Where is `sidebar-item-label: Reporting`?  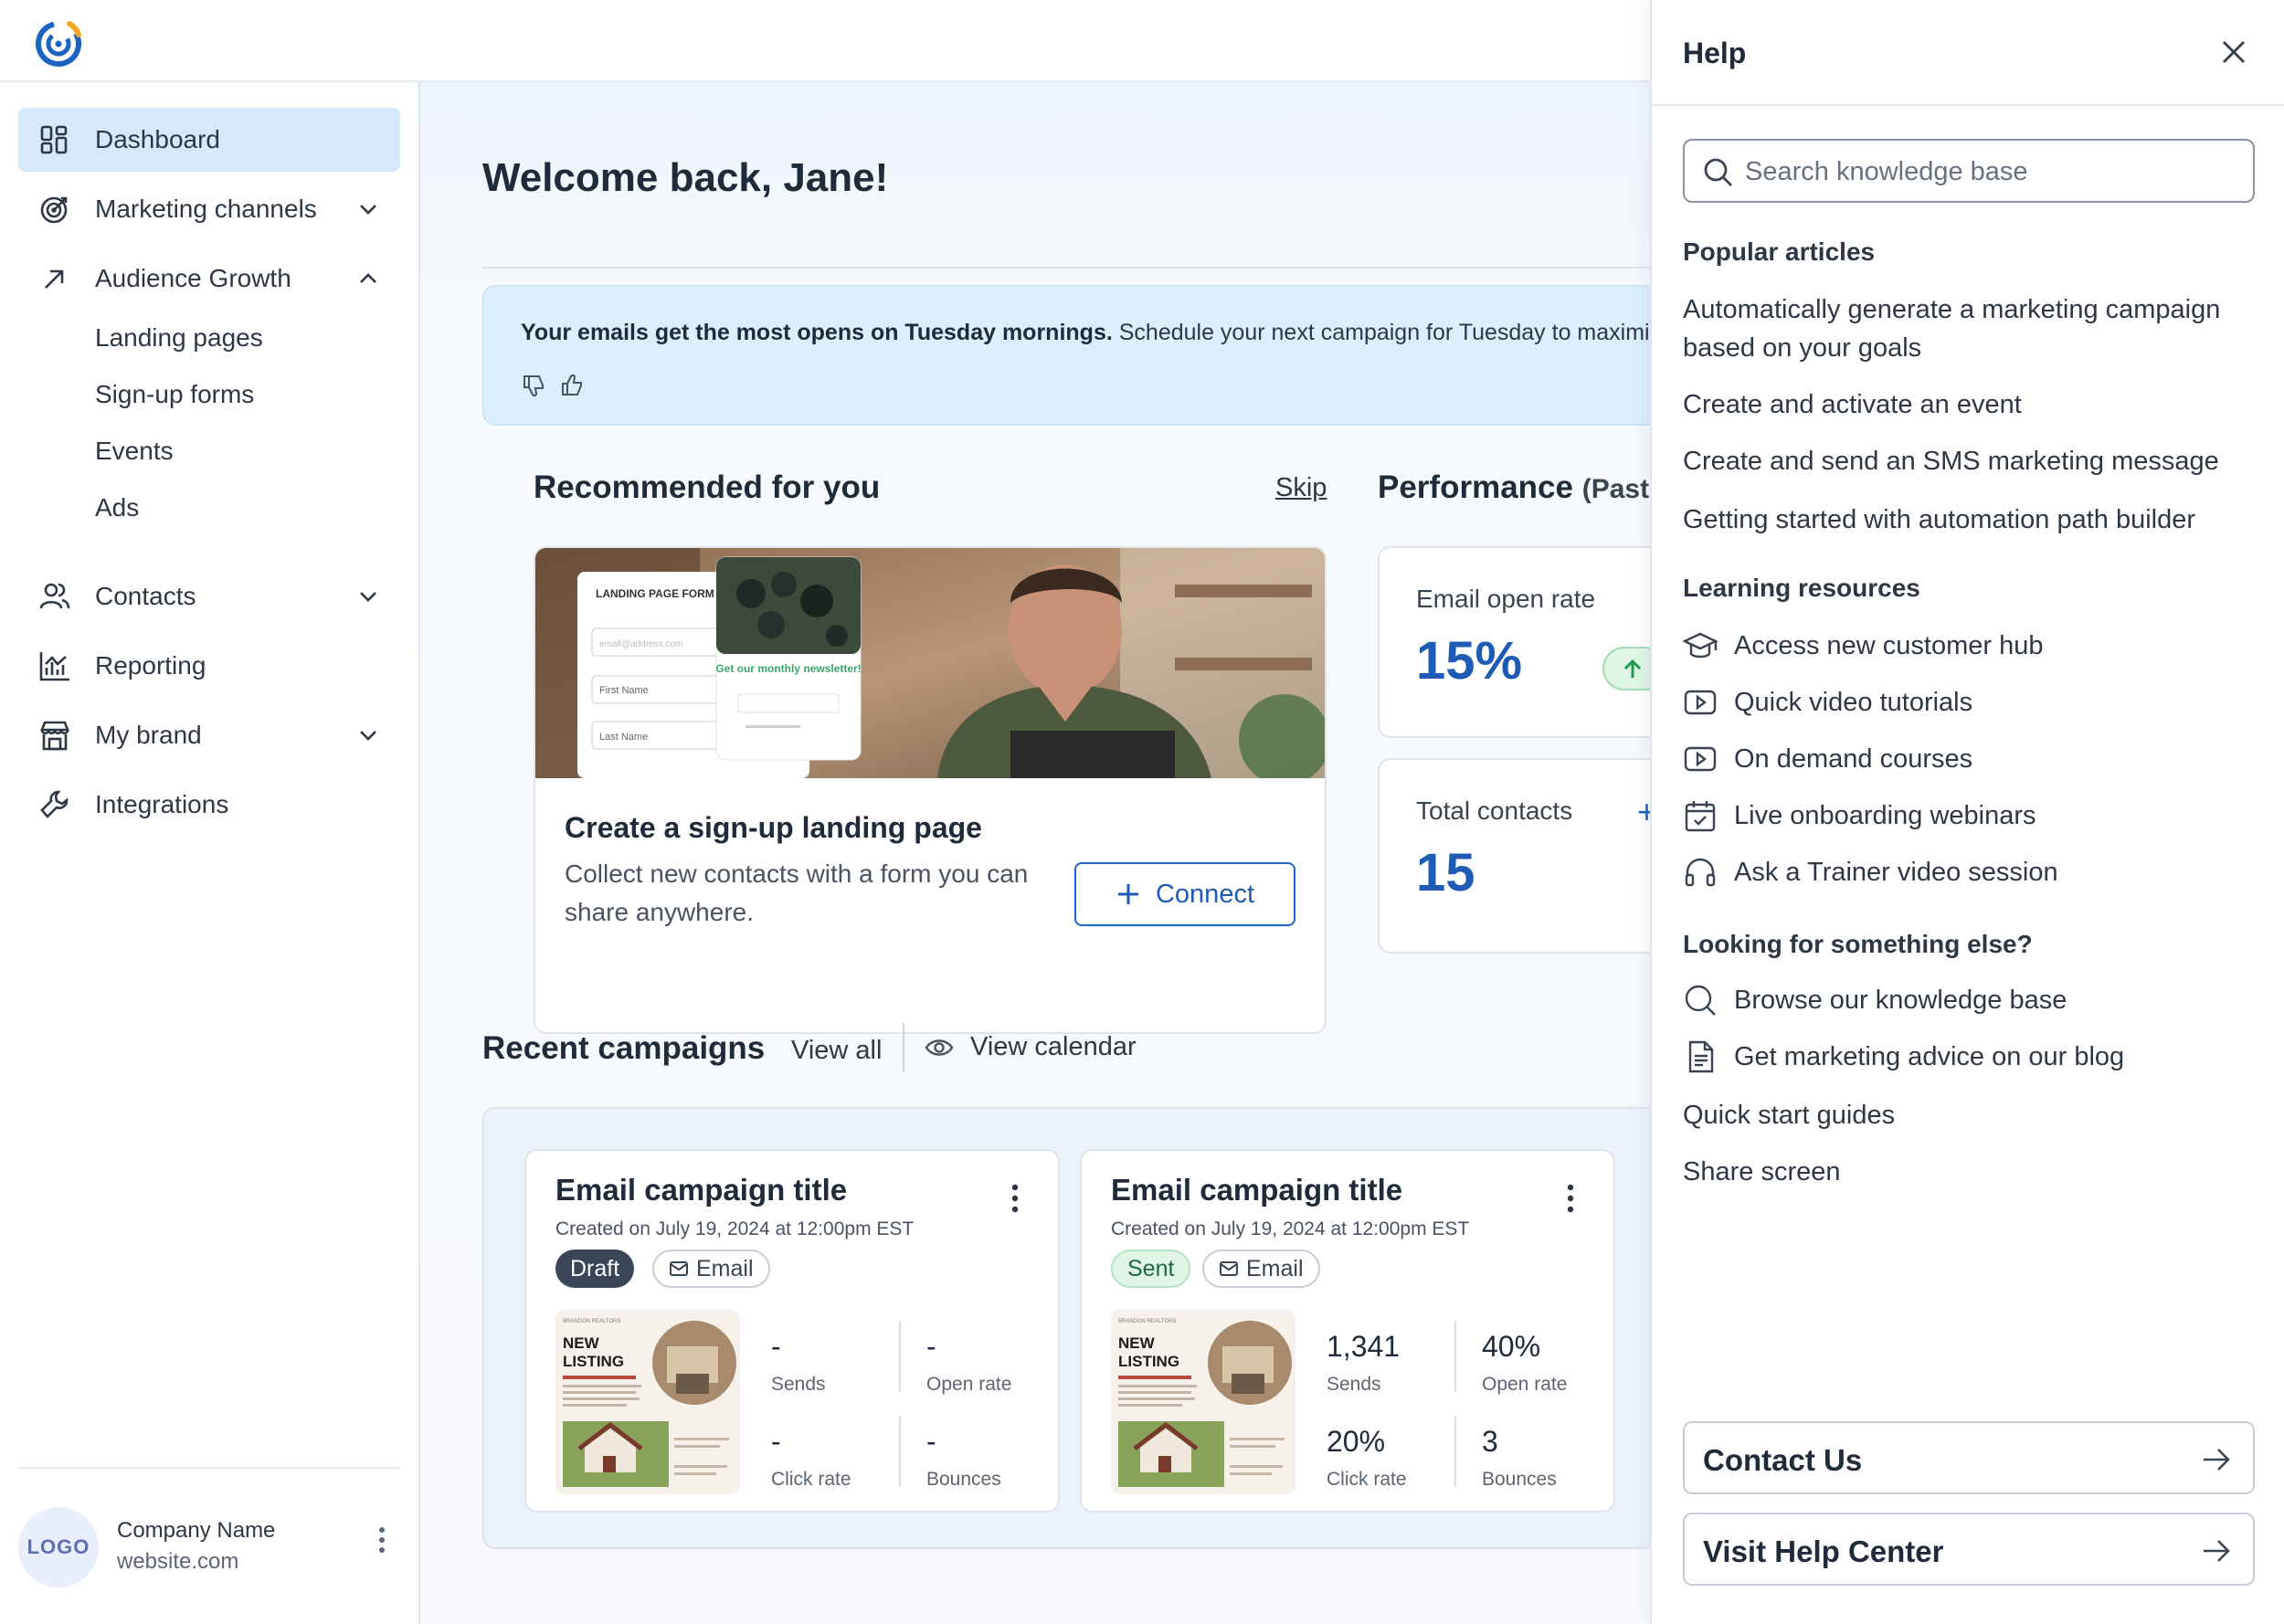 sidebar-item-label: Reporting is located at coordinates (150, 665).